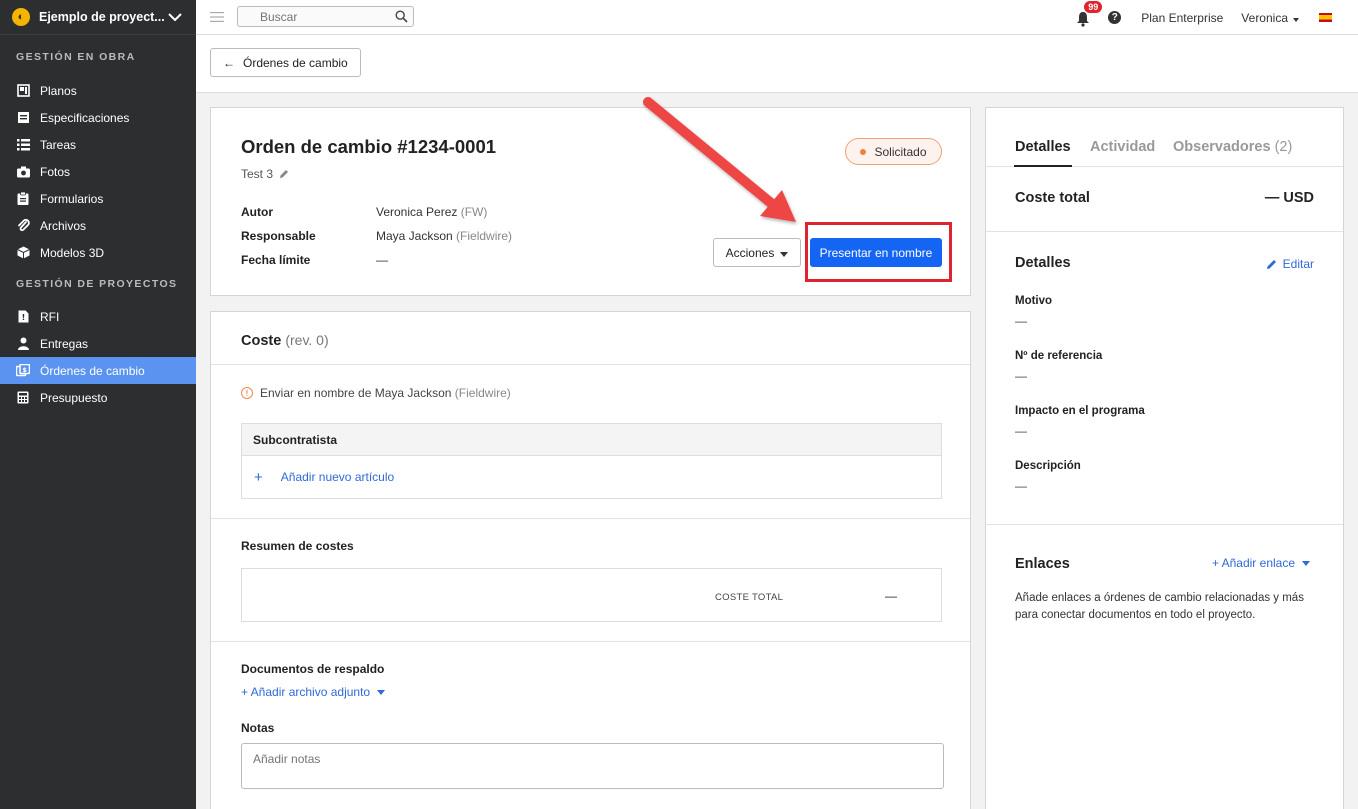  I want to click on author-org: (FW), so click(474, 212).